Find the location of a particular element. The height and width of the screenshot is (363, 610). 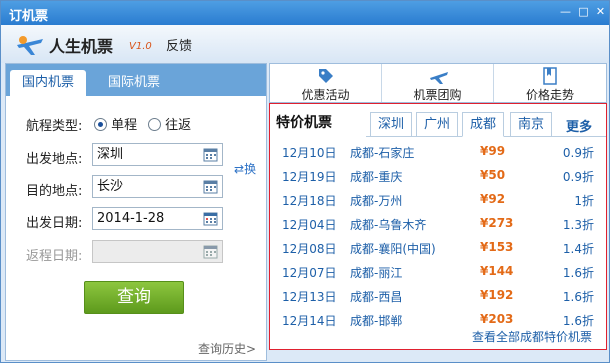

fare-date: 12月10日 is located at coordinates (309, 153).